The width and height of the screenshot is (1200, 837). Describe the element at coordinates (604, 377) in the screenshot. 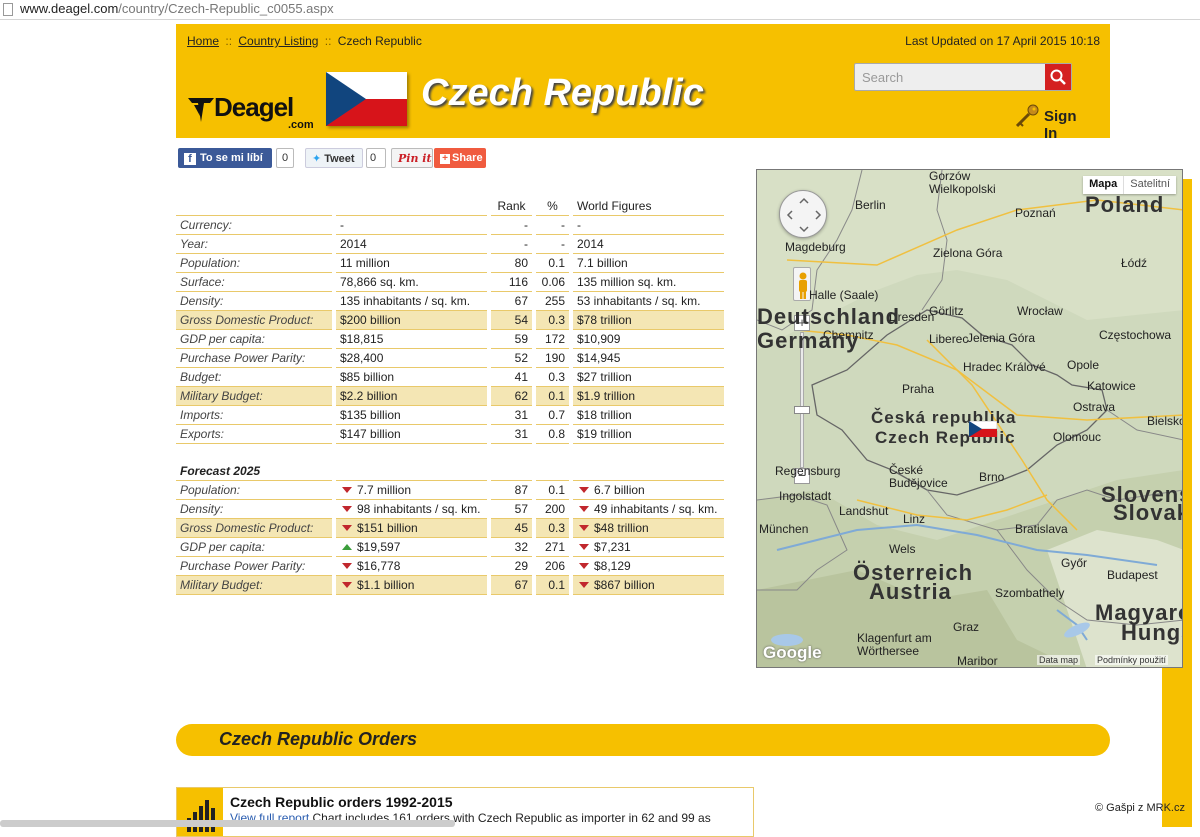

I see `stat-world-text: $27 trillion` at that location.